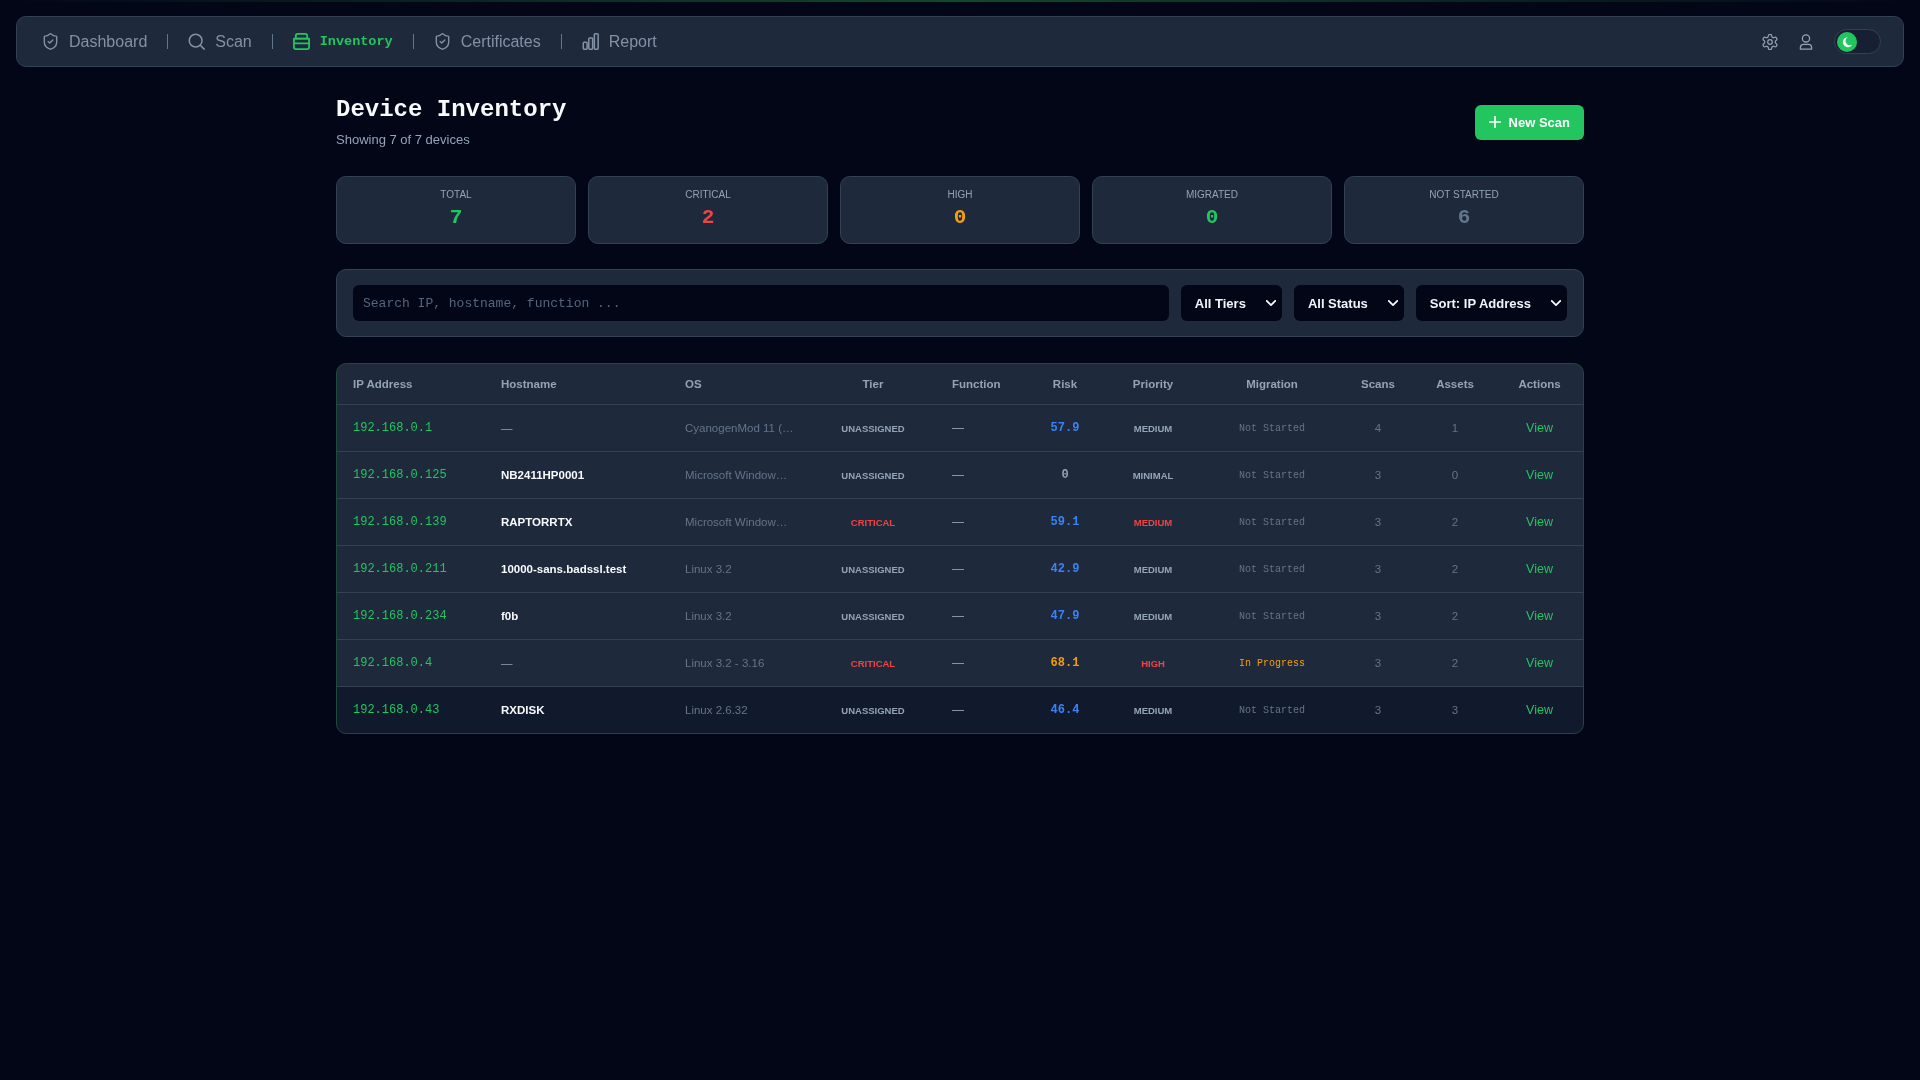  Describe the element at coordinates (400, 522) in the screenshot. I see `ip-address-text: 192.168.0.139` at that location.